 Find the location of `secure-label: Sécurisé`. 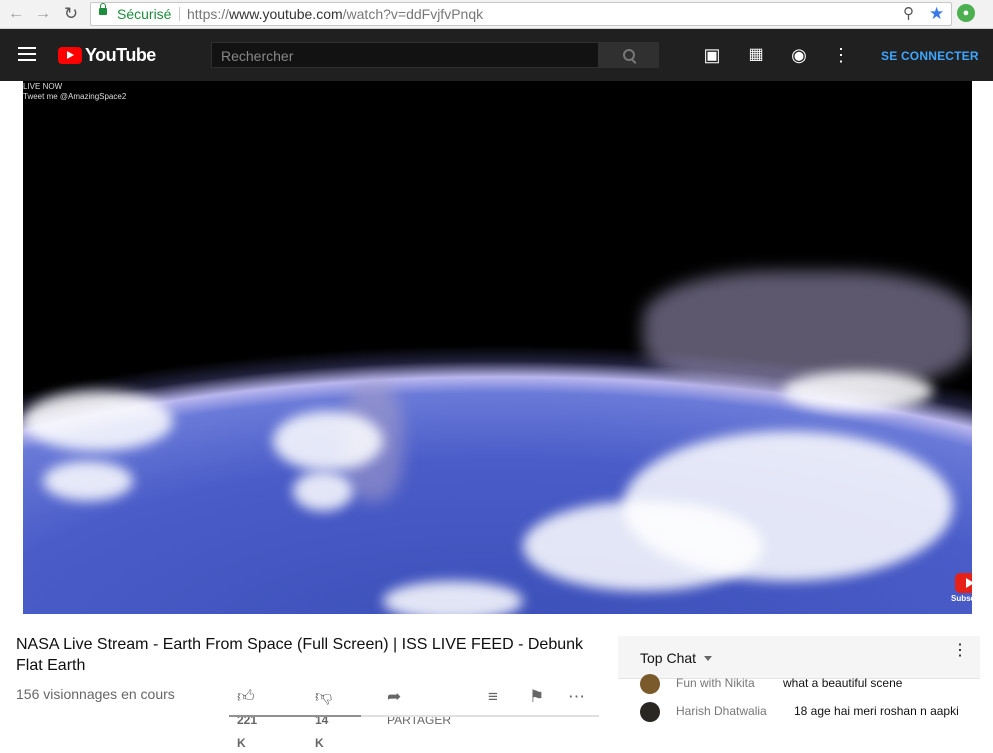

secure-label: Sécurisé is located at coordinates (144, 14).